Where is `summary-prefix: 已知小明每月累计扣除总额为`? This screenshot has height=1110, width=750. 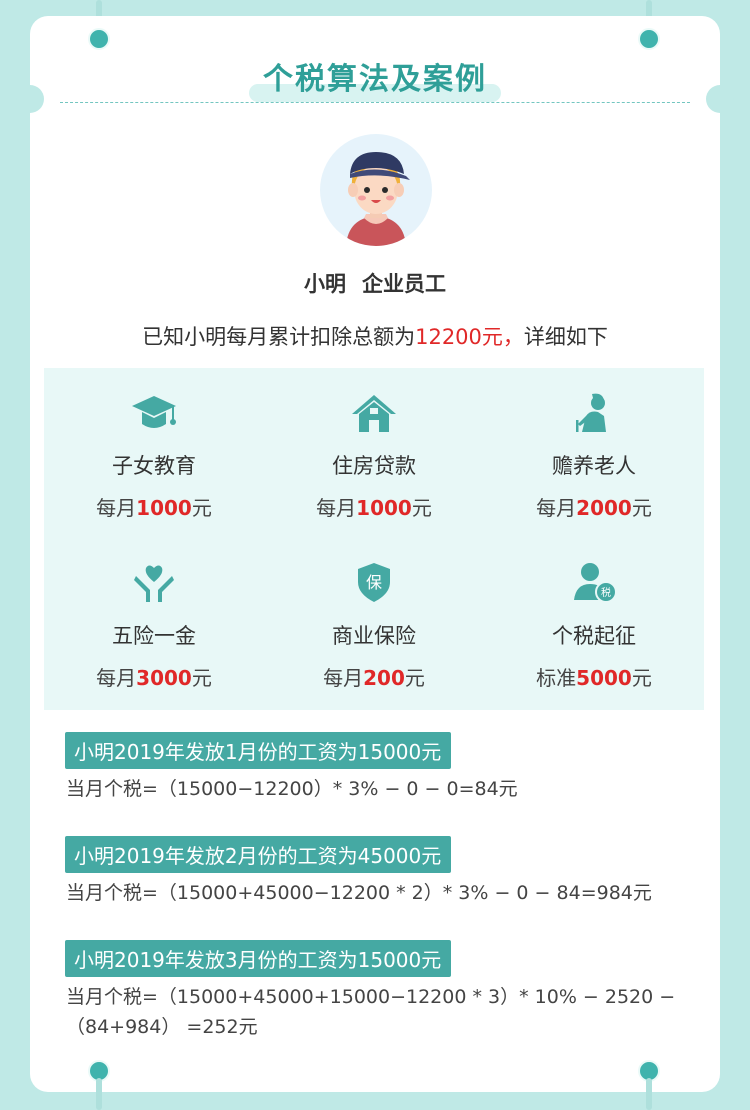 summary-prefix: 已知小明每月累计扣除总额为 is located at coordinates (279, 337).